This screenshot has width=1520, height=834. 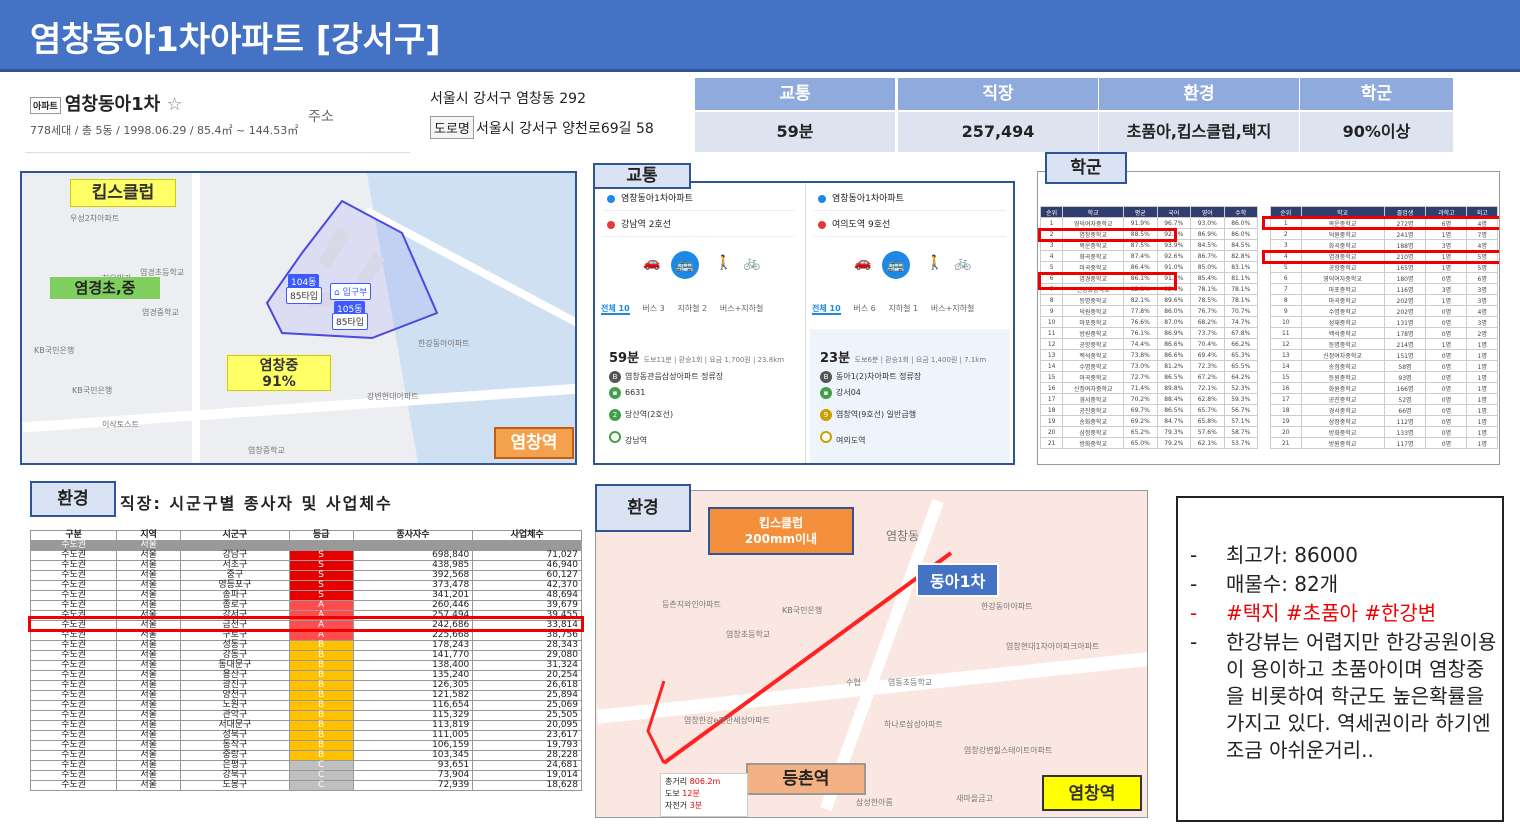 I want to click on tab-bus: 버스 3, so click(x=653, y=308).